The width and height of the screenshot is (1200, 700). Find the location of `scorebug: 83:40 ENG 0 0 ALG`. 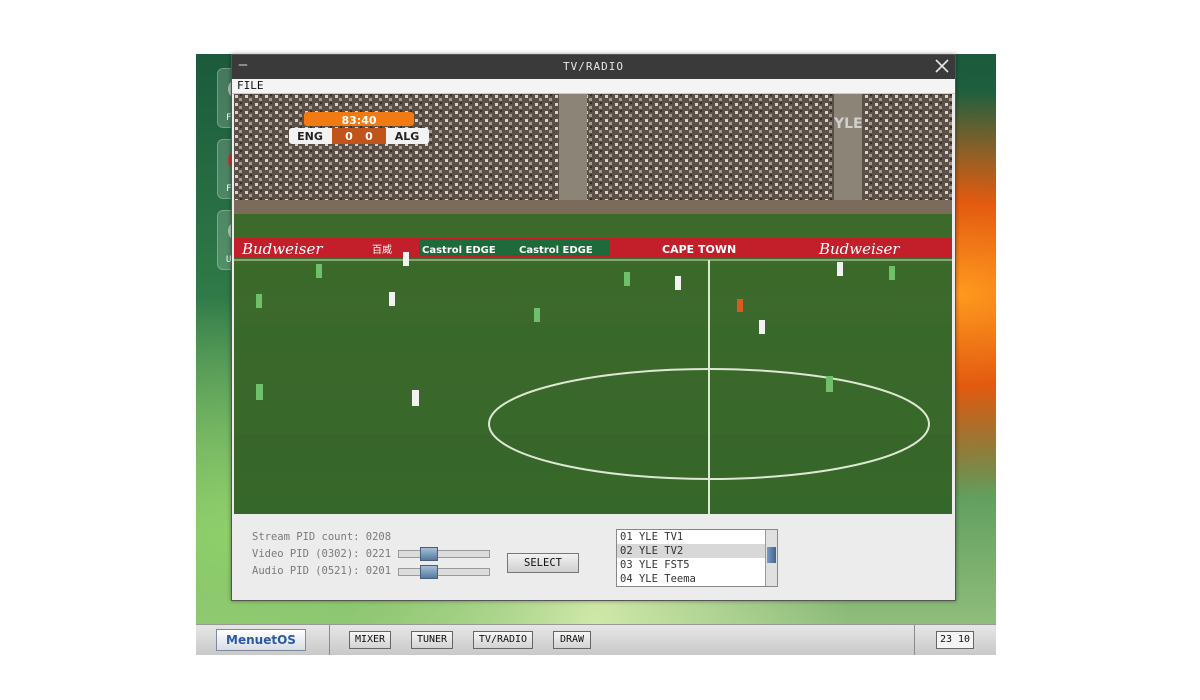

scorebug: 83:40 ENG 0 0 ALG is located at coordinates (359, 128).